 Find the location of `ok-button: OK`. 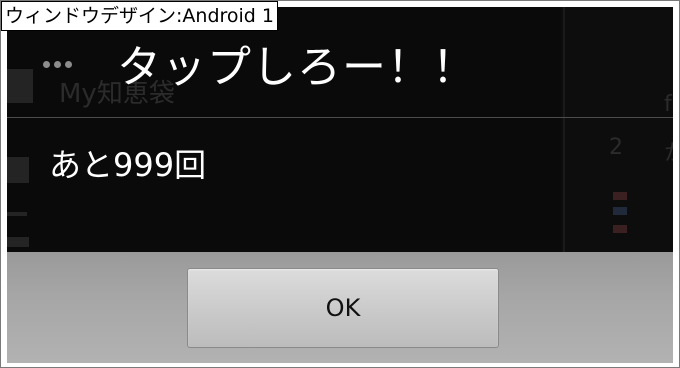

ok-button: OK is located at coordinates (343, 308).